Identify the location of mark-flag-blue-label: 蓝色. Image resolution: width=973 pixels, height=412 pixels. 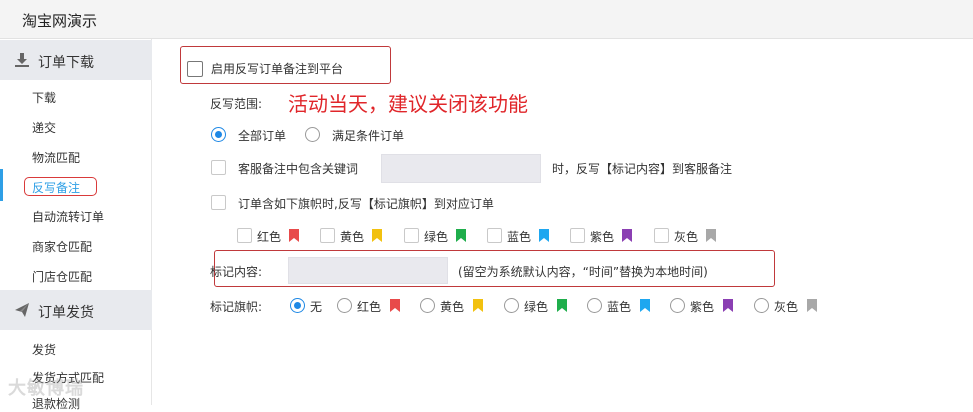
(619, 307).